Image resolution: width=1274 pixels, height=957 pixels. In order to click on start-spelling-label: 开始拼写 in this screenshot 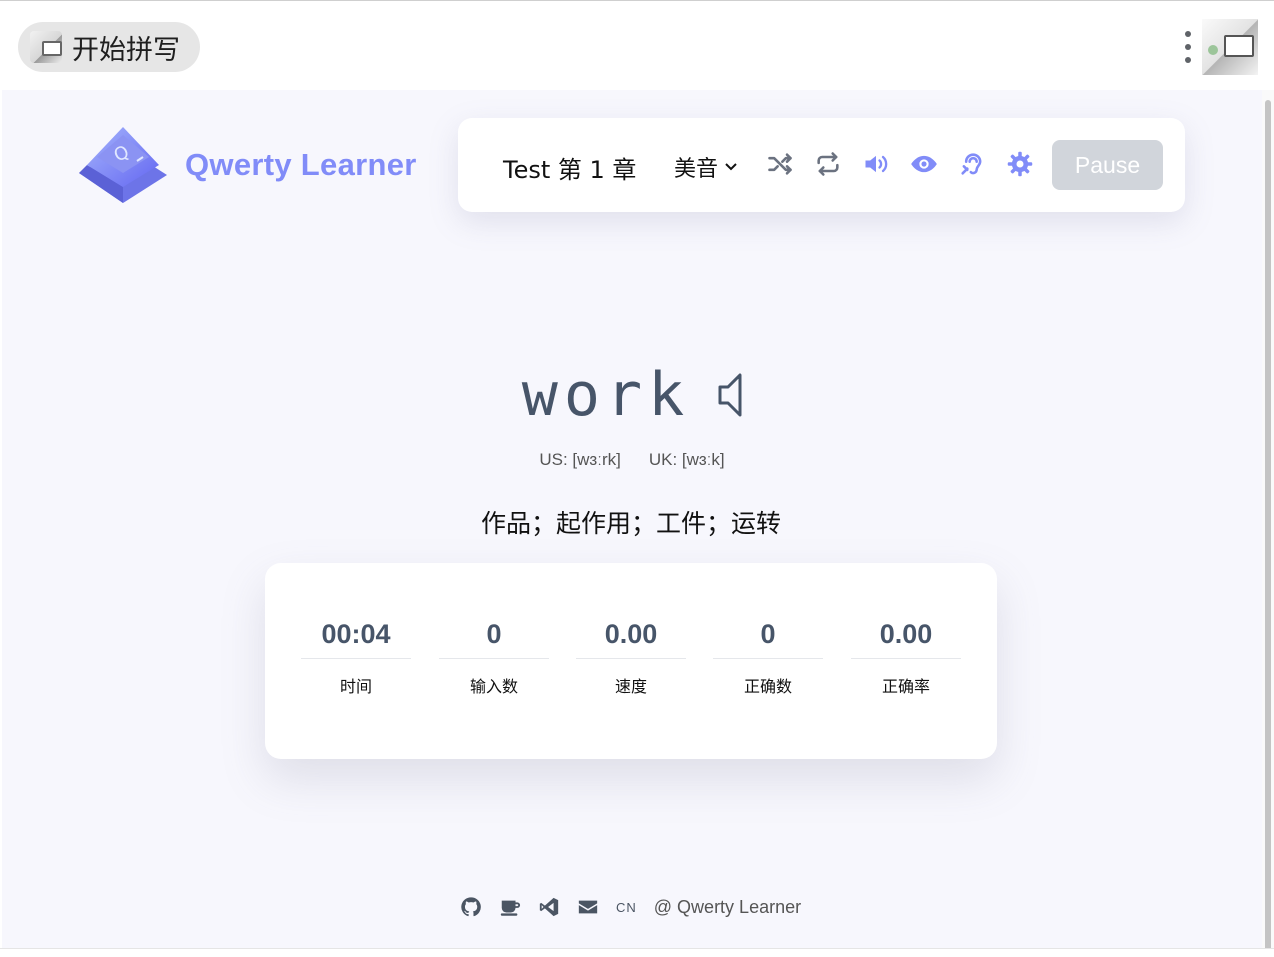, I will do `click(126, 50)`.